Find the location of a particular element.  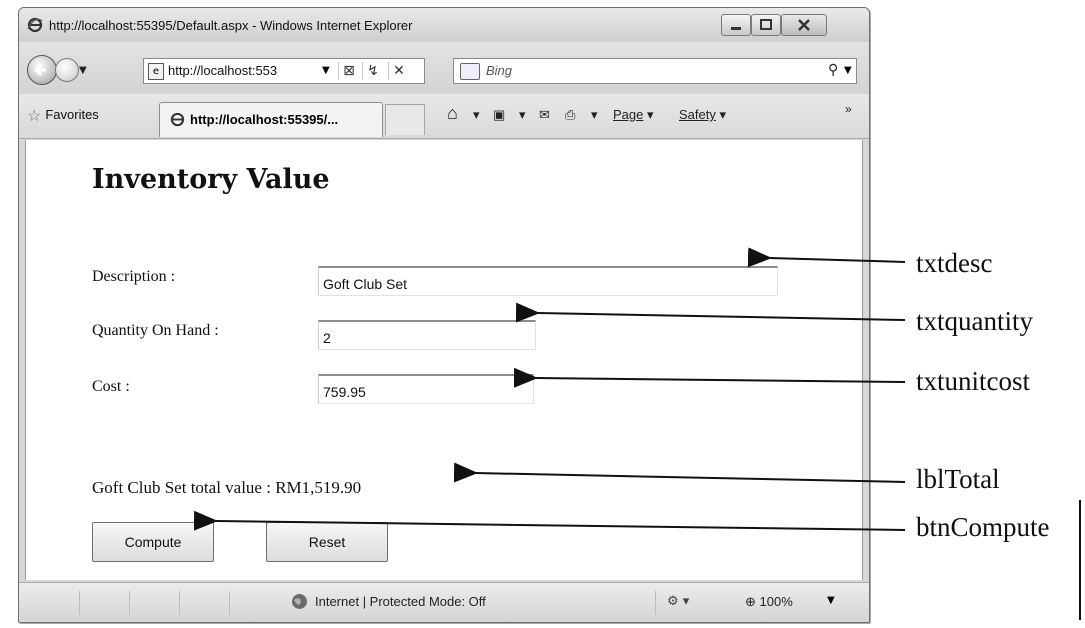

zoom-dropdown-icon: ▼ is located at coordinates (831, 600).